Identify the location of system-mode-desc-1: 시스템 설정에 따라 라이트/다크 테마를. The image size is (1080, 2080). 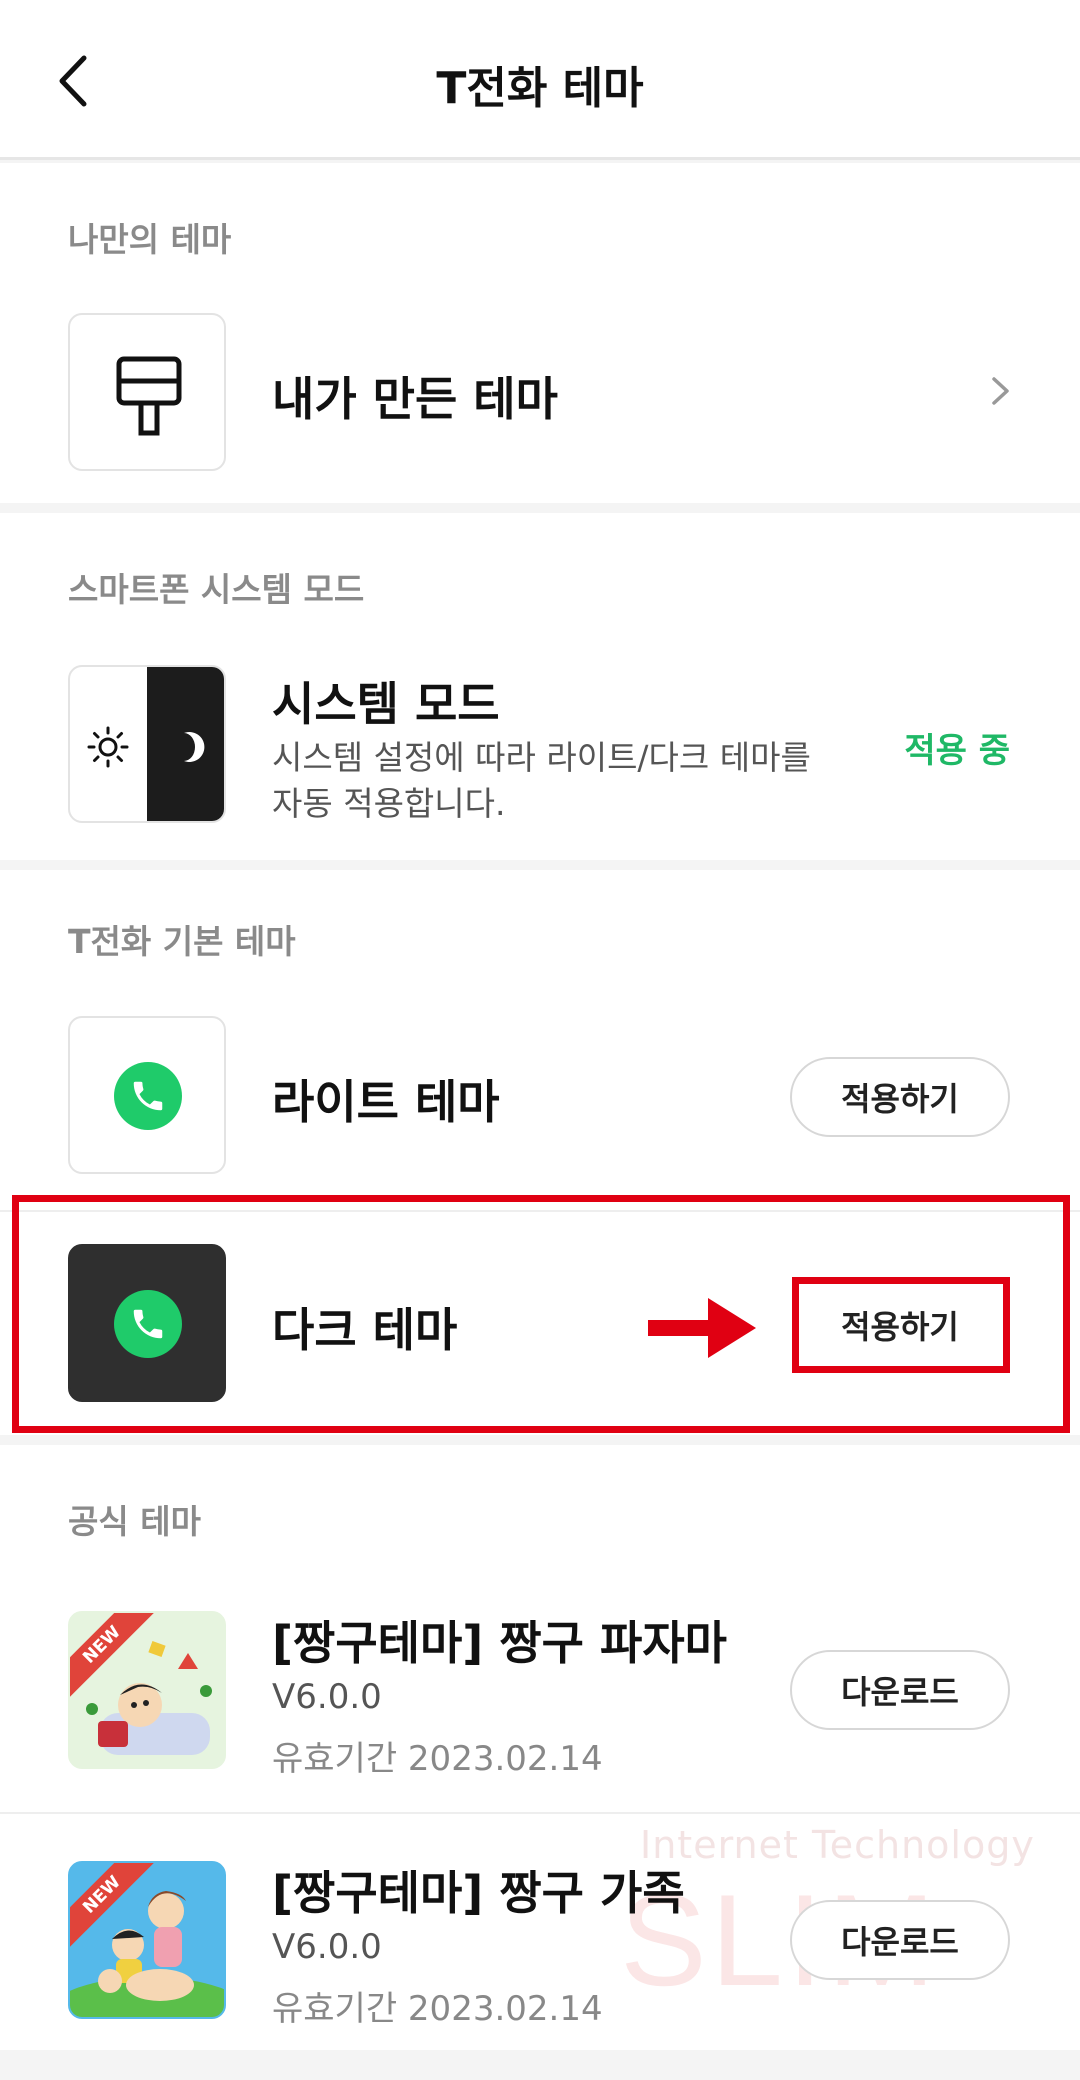
(541, 757).